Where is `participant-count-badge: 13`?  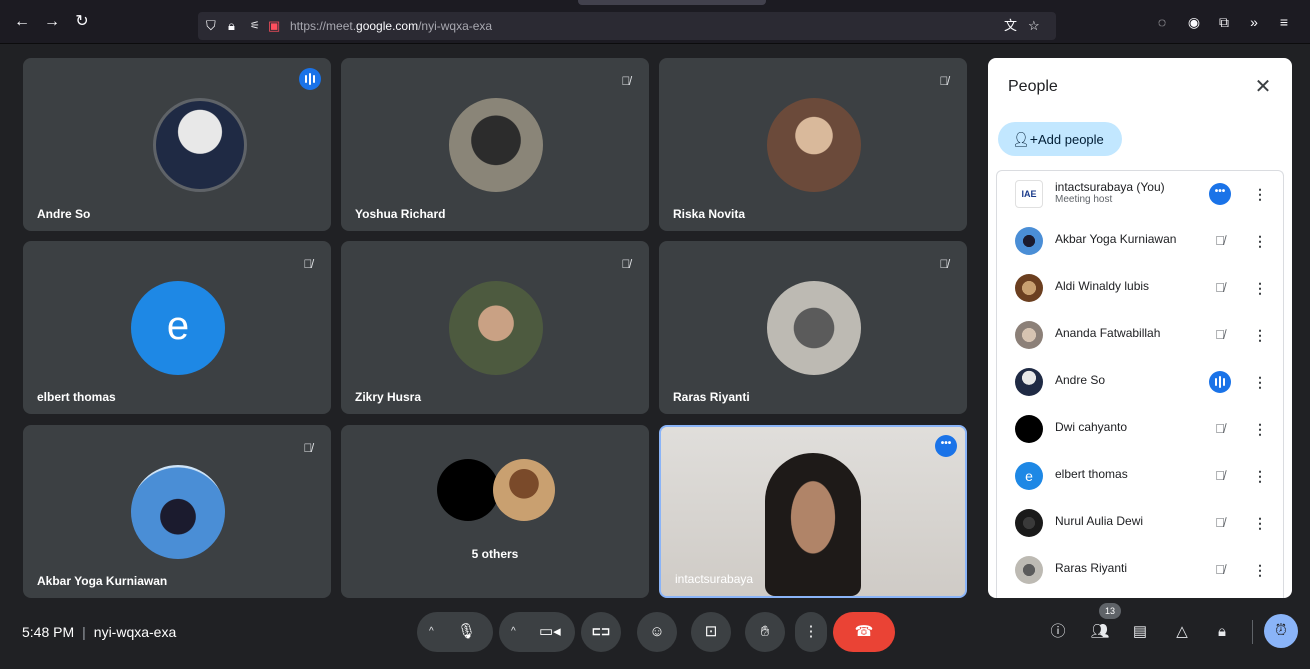
participant-count-badge: 13 is located at coordinates (1110, 611).